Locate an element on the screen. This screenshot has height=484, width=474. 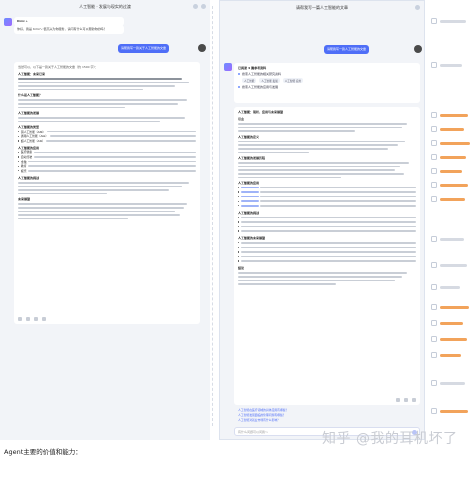
reply-intro: 当然可以，以下是一篇关于人工智能的文章（约 1500 字）： is located at coordinates (58, 67).